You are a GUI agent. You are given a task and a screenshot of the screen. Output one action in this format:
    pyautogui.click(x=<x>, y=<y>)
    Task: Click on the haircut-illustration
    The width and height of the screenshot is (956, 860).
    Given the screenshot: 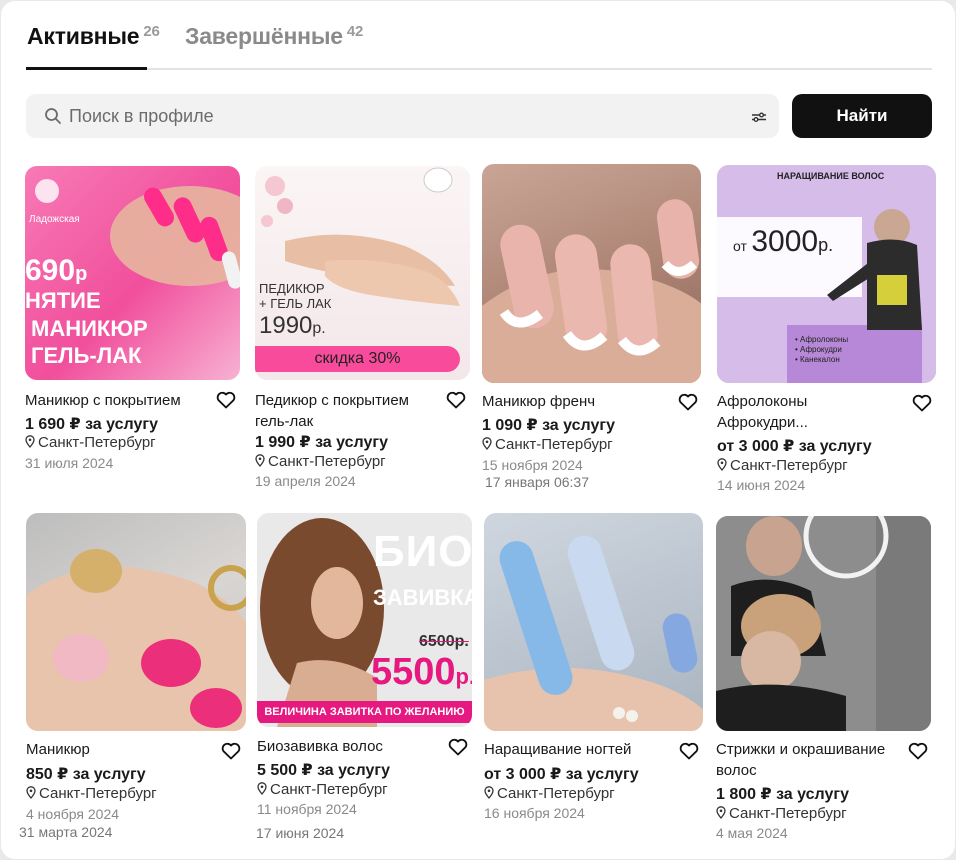 What is the action you would take?
    pyautogui.click(x=823, y=623)
    